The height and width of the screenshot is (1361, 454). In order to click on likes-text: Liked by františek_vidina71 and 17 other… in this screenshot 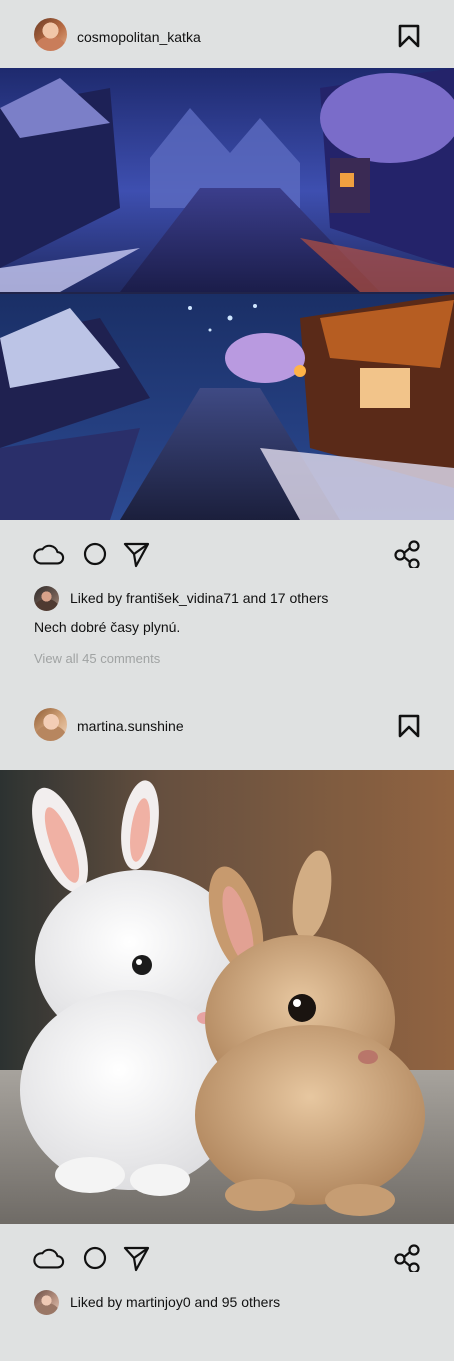, I will do `click(199, 598)`.